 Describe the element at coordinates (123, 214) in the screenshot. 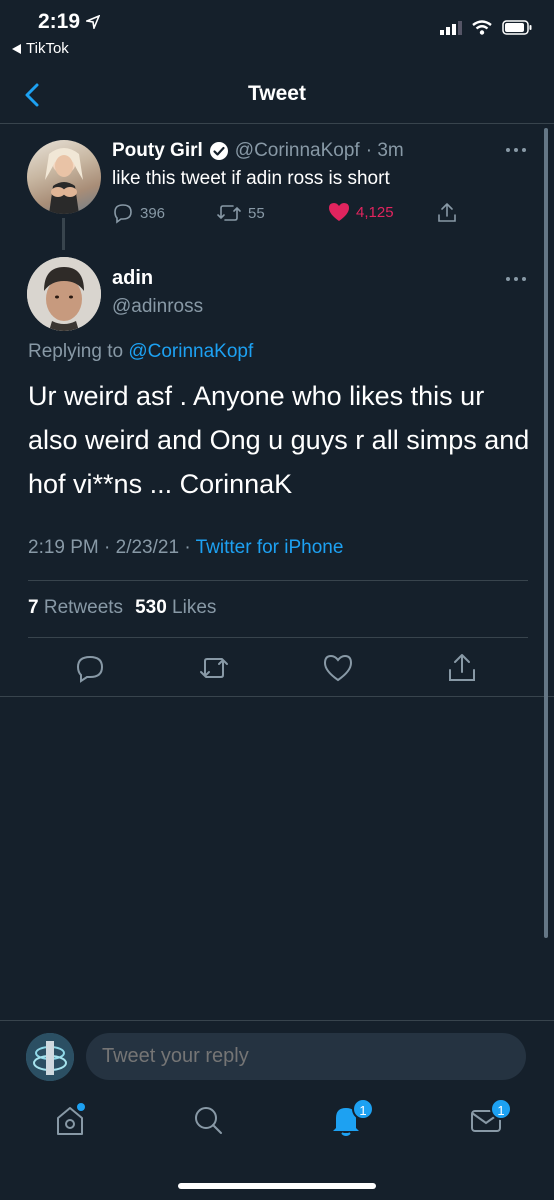

I see `reply-icon` at that location.